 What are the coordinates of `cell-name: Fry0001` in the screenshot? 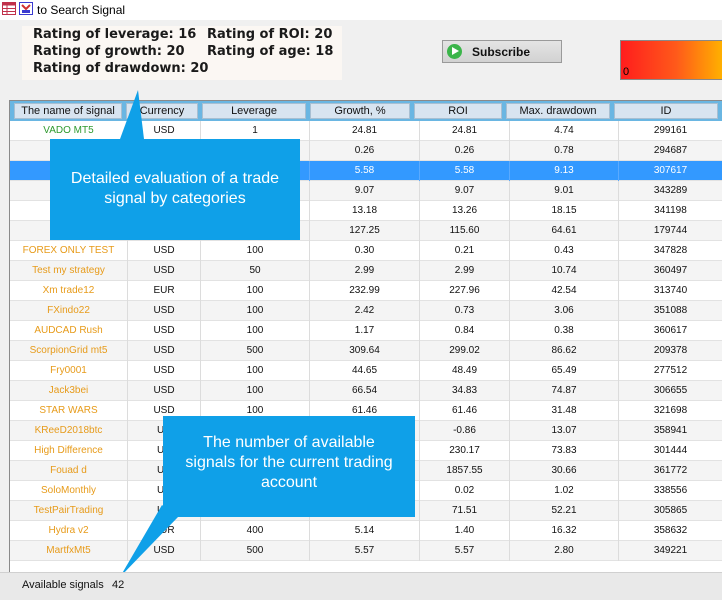 It's located at (69, 371).